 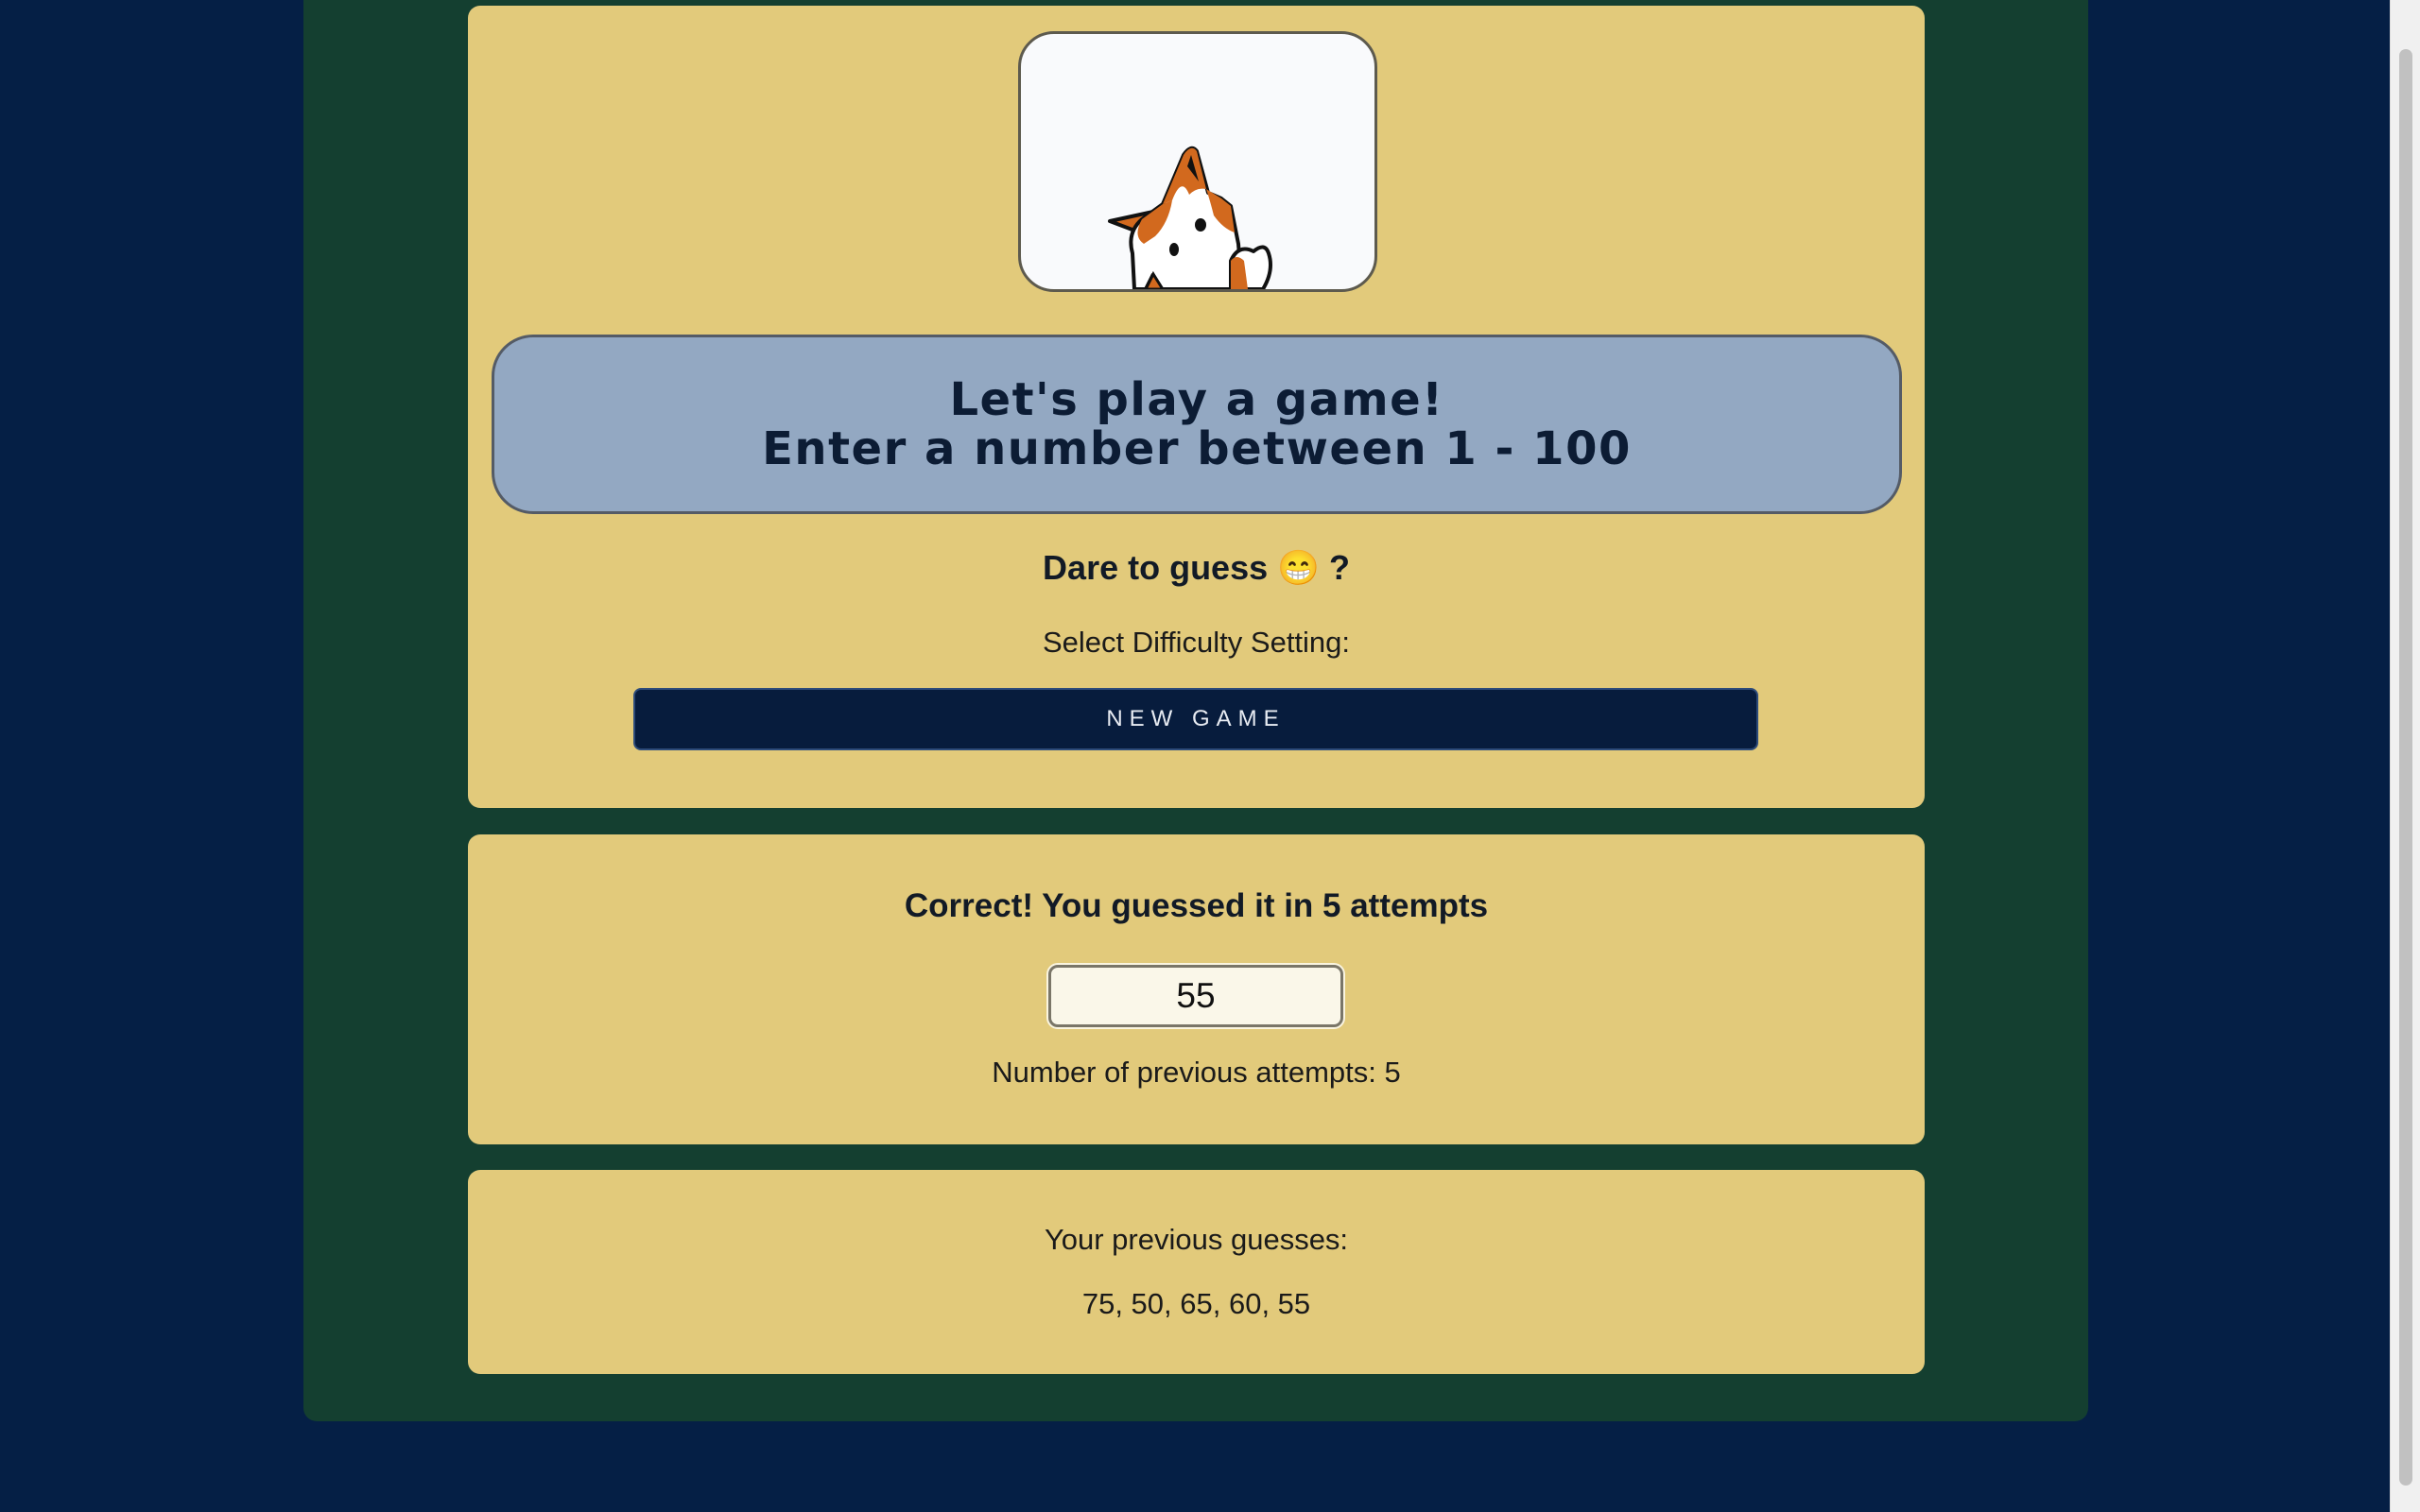 What do you see at coordinates (1196, 1239) in the screenshot?
I see `previous-guesses-label: Your previous guesses:` at bounding box center [1196, 1239].